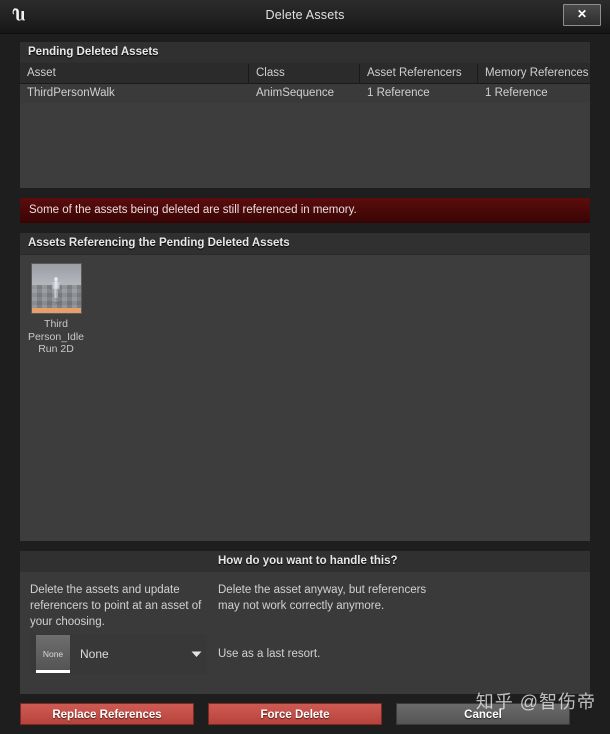  Describe the element at coordinates (419, 73) in the screenshot. I see `column-header-asset-referencers: Asset Referencers` at that location.